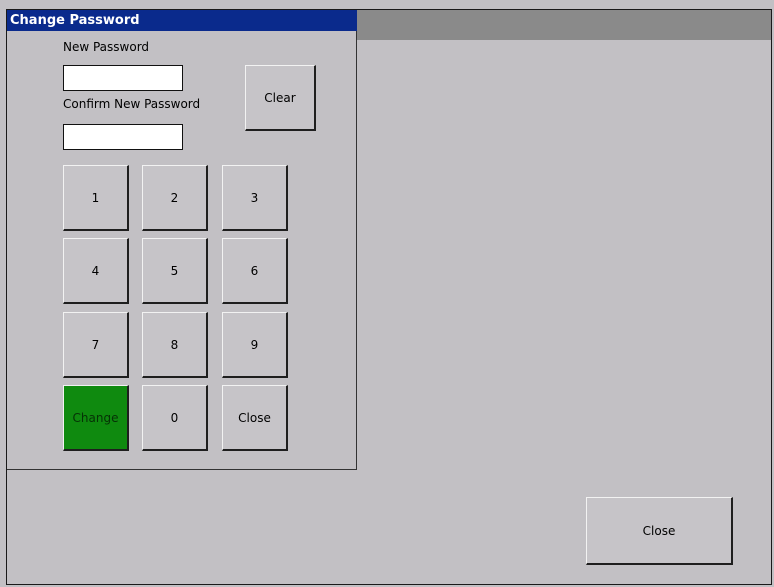  What do you see at coordinates (182, 20) in the screenshot?
I see `dialog-title: Change Password` at bounding box center [182, 20].